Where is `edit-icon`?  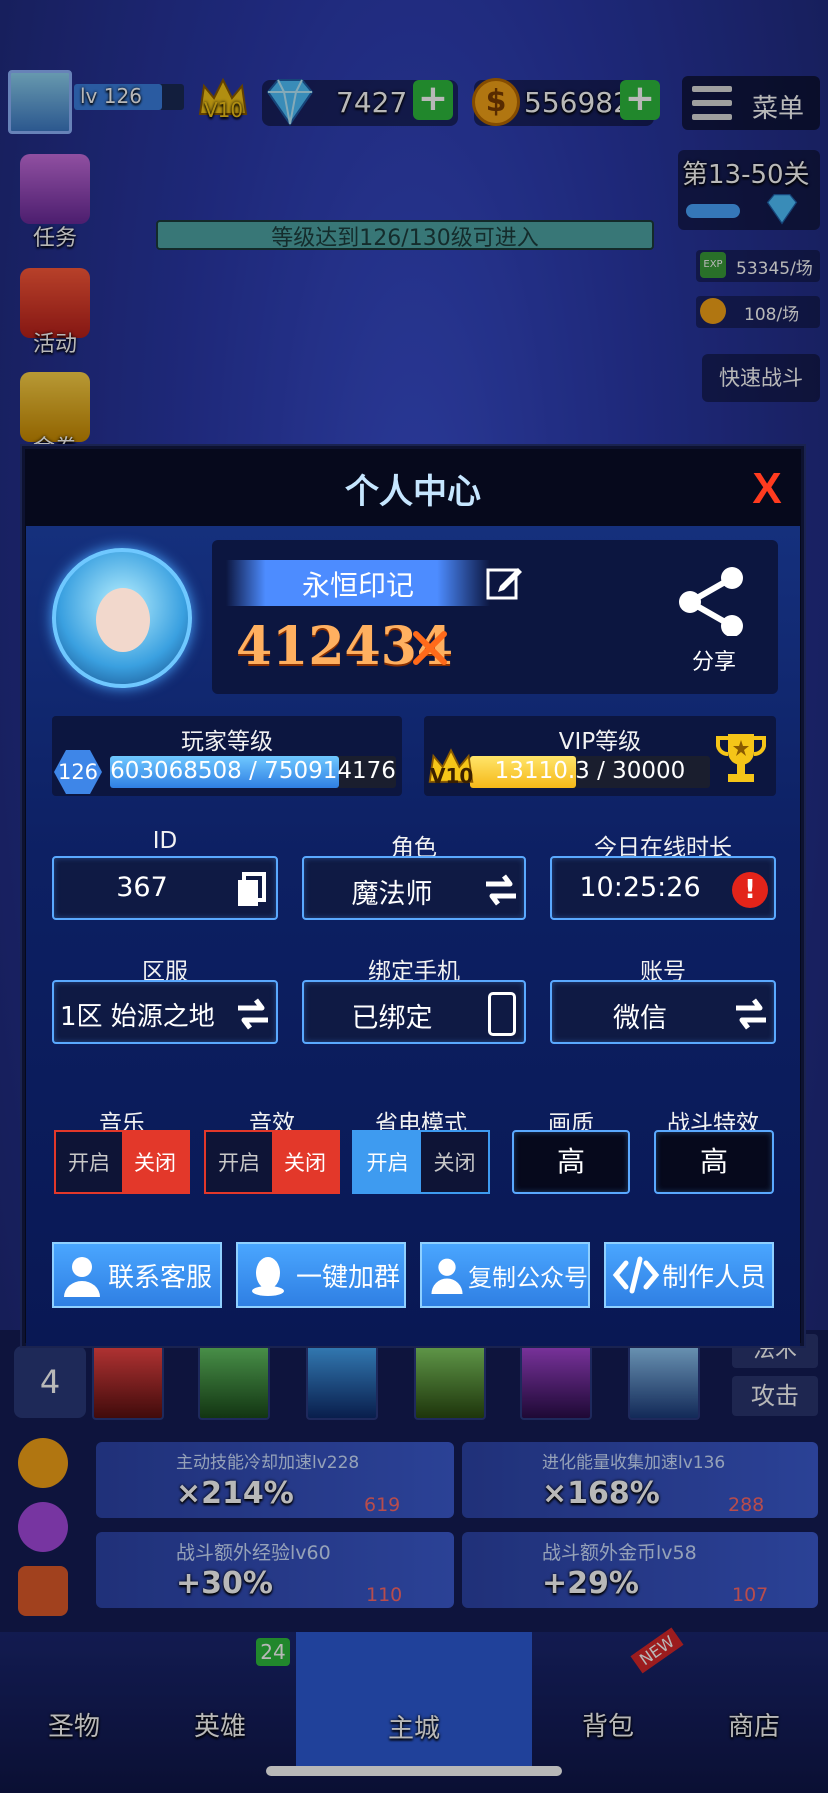 edit-icon is located at coordinates (505, 583).